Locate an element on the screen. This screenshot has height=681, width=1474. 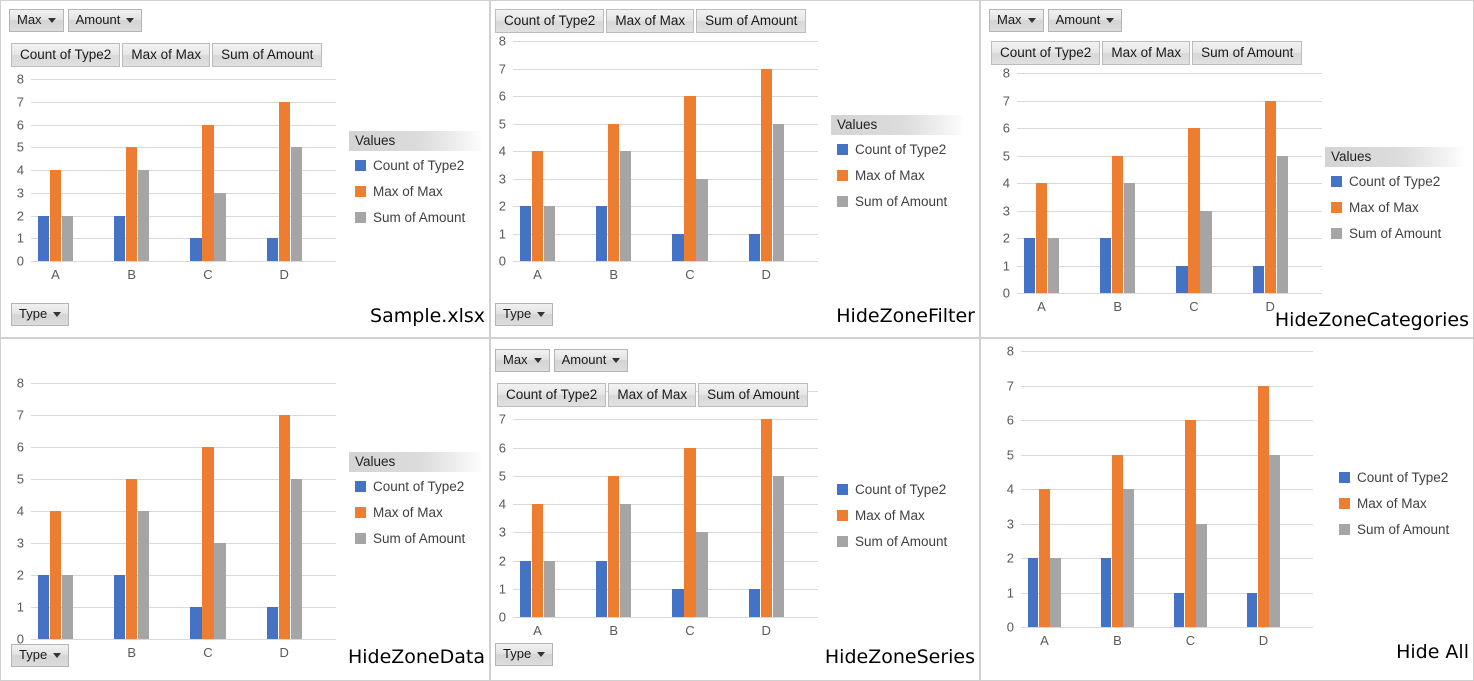
bar-group: B is located at coordinates (1131, 193).